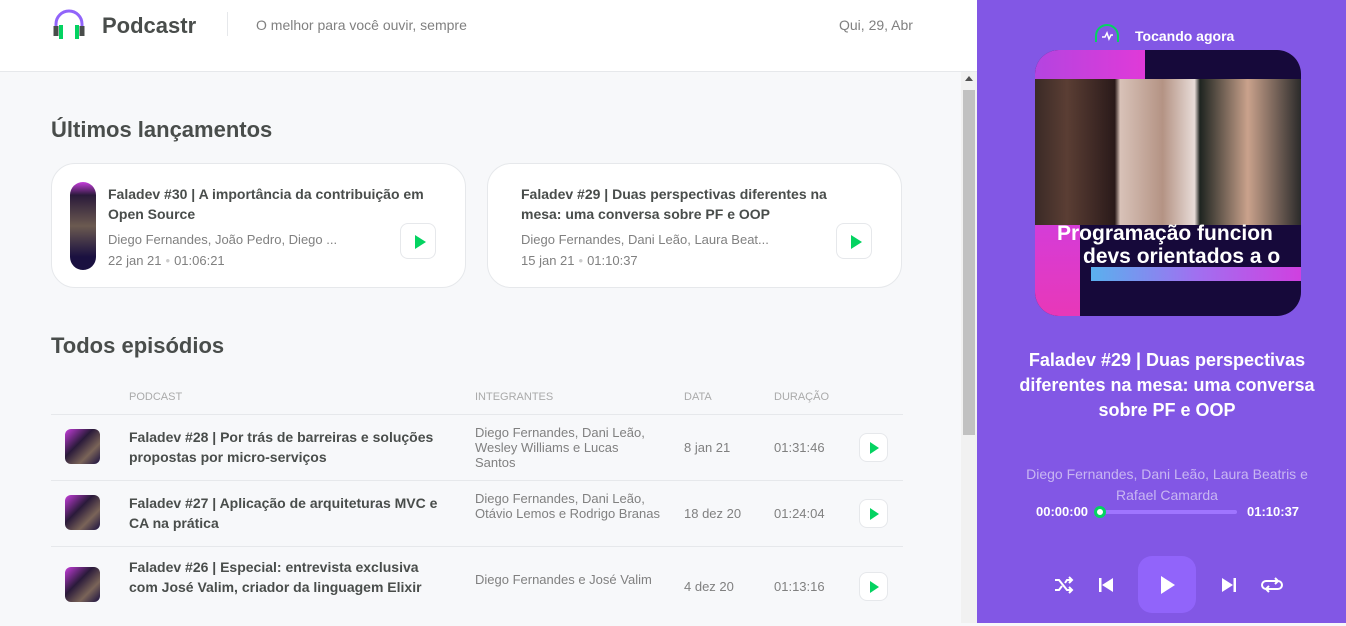 The image size is (1346, 626). What do you see at coordinates (1273, 511) in the screenshot?
I see `total-time: 01:10:37` at bounding box center [1273, 511].